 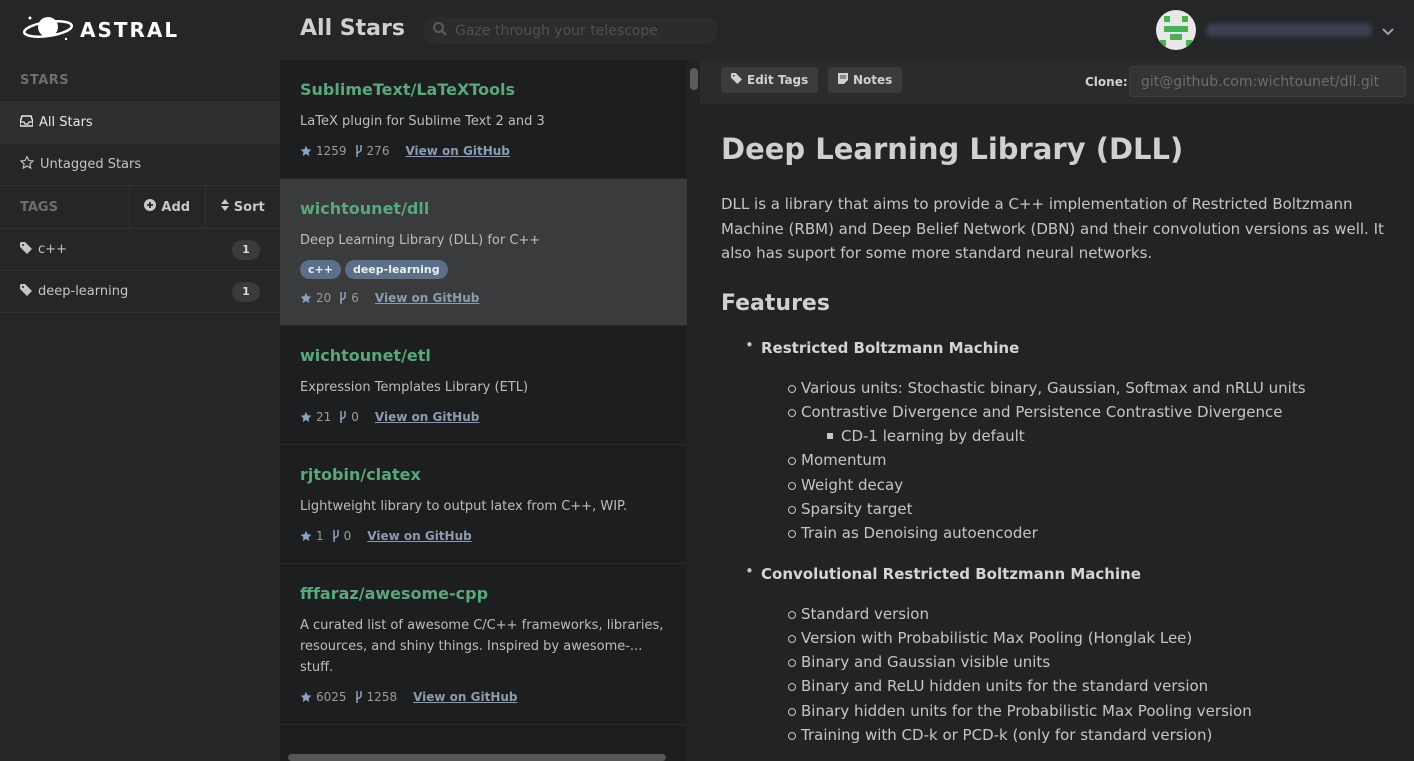 I want to click on planet-logo-icon, so click(x=48, y=30).